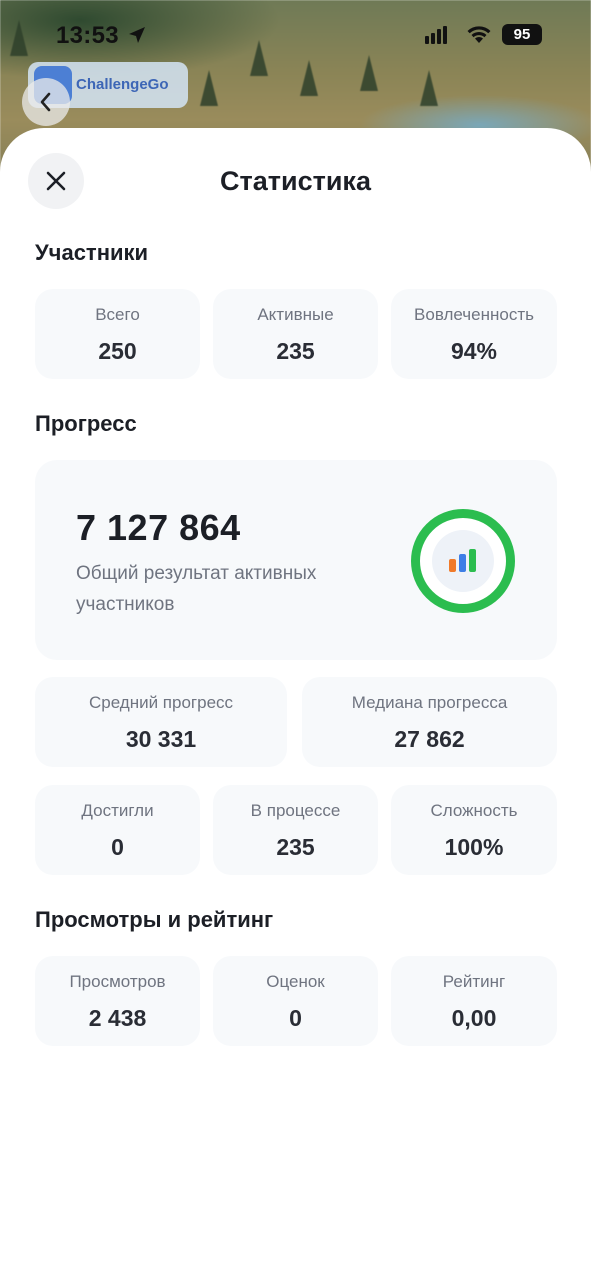 The image size is (591, 1280). What do you see at coordinates (117, 810) in the screenshot?
I see `stat-label: Достигли` at bounding box center [117, 810].